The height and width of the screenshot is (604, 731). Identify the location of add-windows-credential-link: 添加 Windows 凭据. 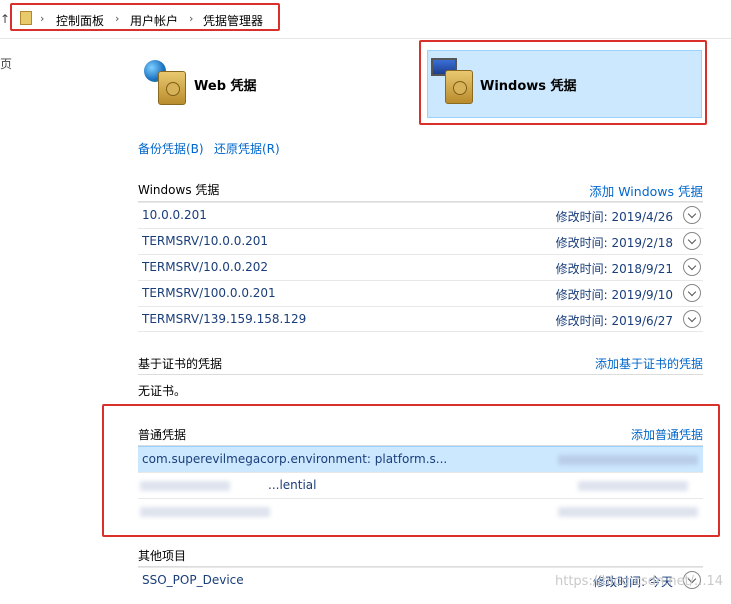
(646, 190).